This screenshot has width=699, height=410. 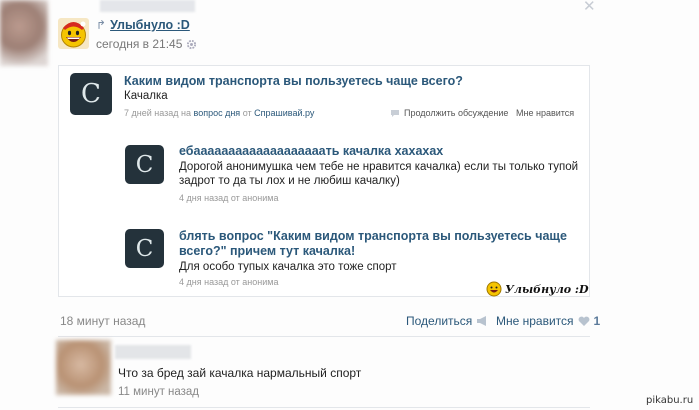 I want to click on gear-icon, so click(x=191, y=44).